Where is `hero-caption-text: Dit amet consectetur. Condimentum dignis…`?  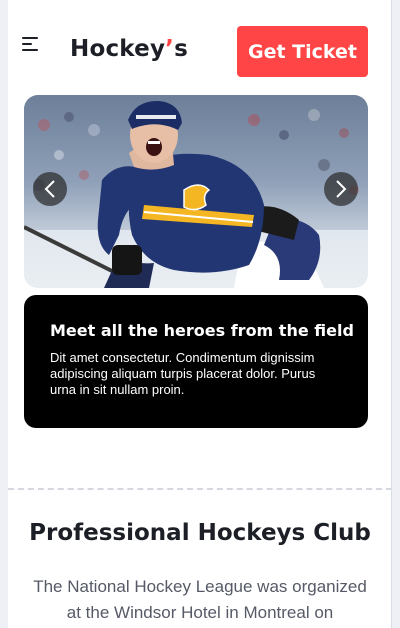
hero-caption-text: Dit amet consectetur. Condimentum dignis… is located at coordinates (183, 373).